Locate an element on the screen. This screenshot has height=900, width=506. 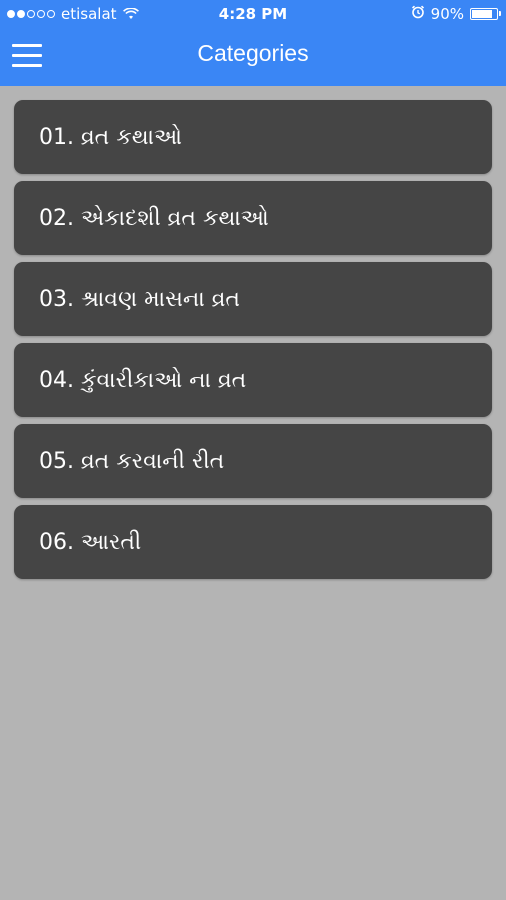
battery-percent: 90% is located at coordinates (447, 14).